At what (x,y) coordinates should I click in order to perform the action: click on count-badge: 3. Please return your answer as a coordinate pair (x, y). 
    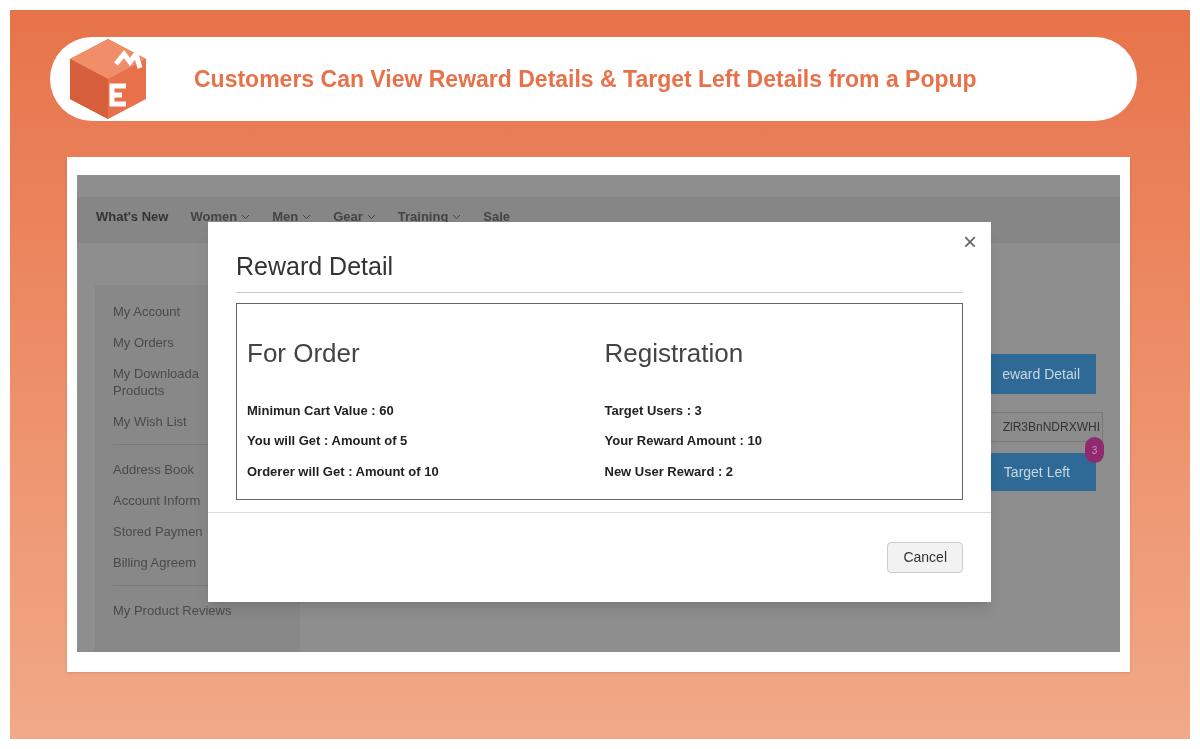
    Looking at the image, I should click on (1094, 450).